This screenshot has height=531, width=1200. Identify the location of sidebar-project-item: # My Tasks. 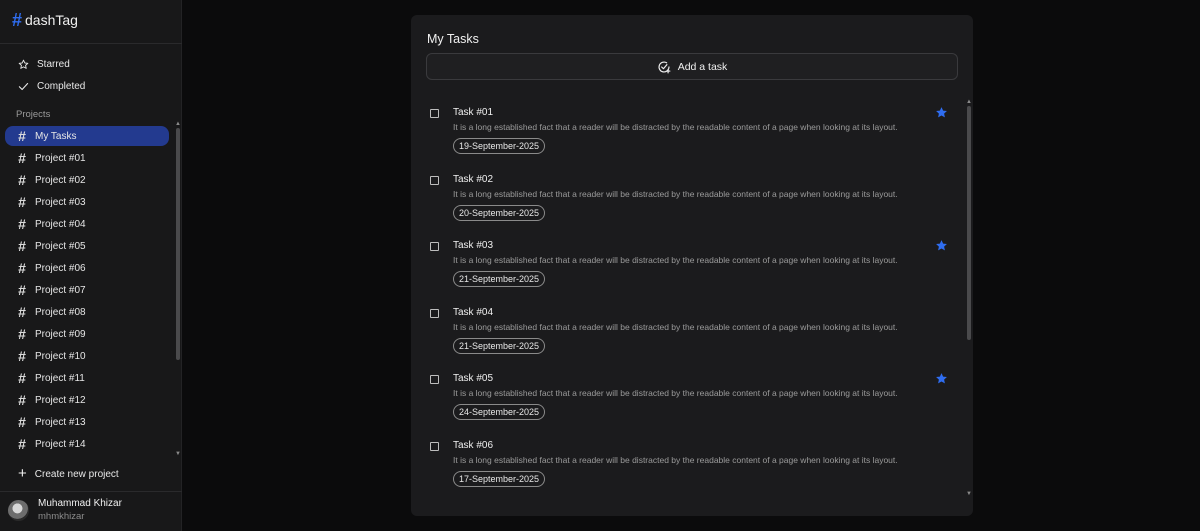
(87, 136).